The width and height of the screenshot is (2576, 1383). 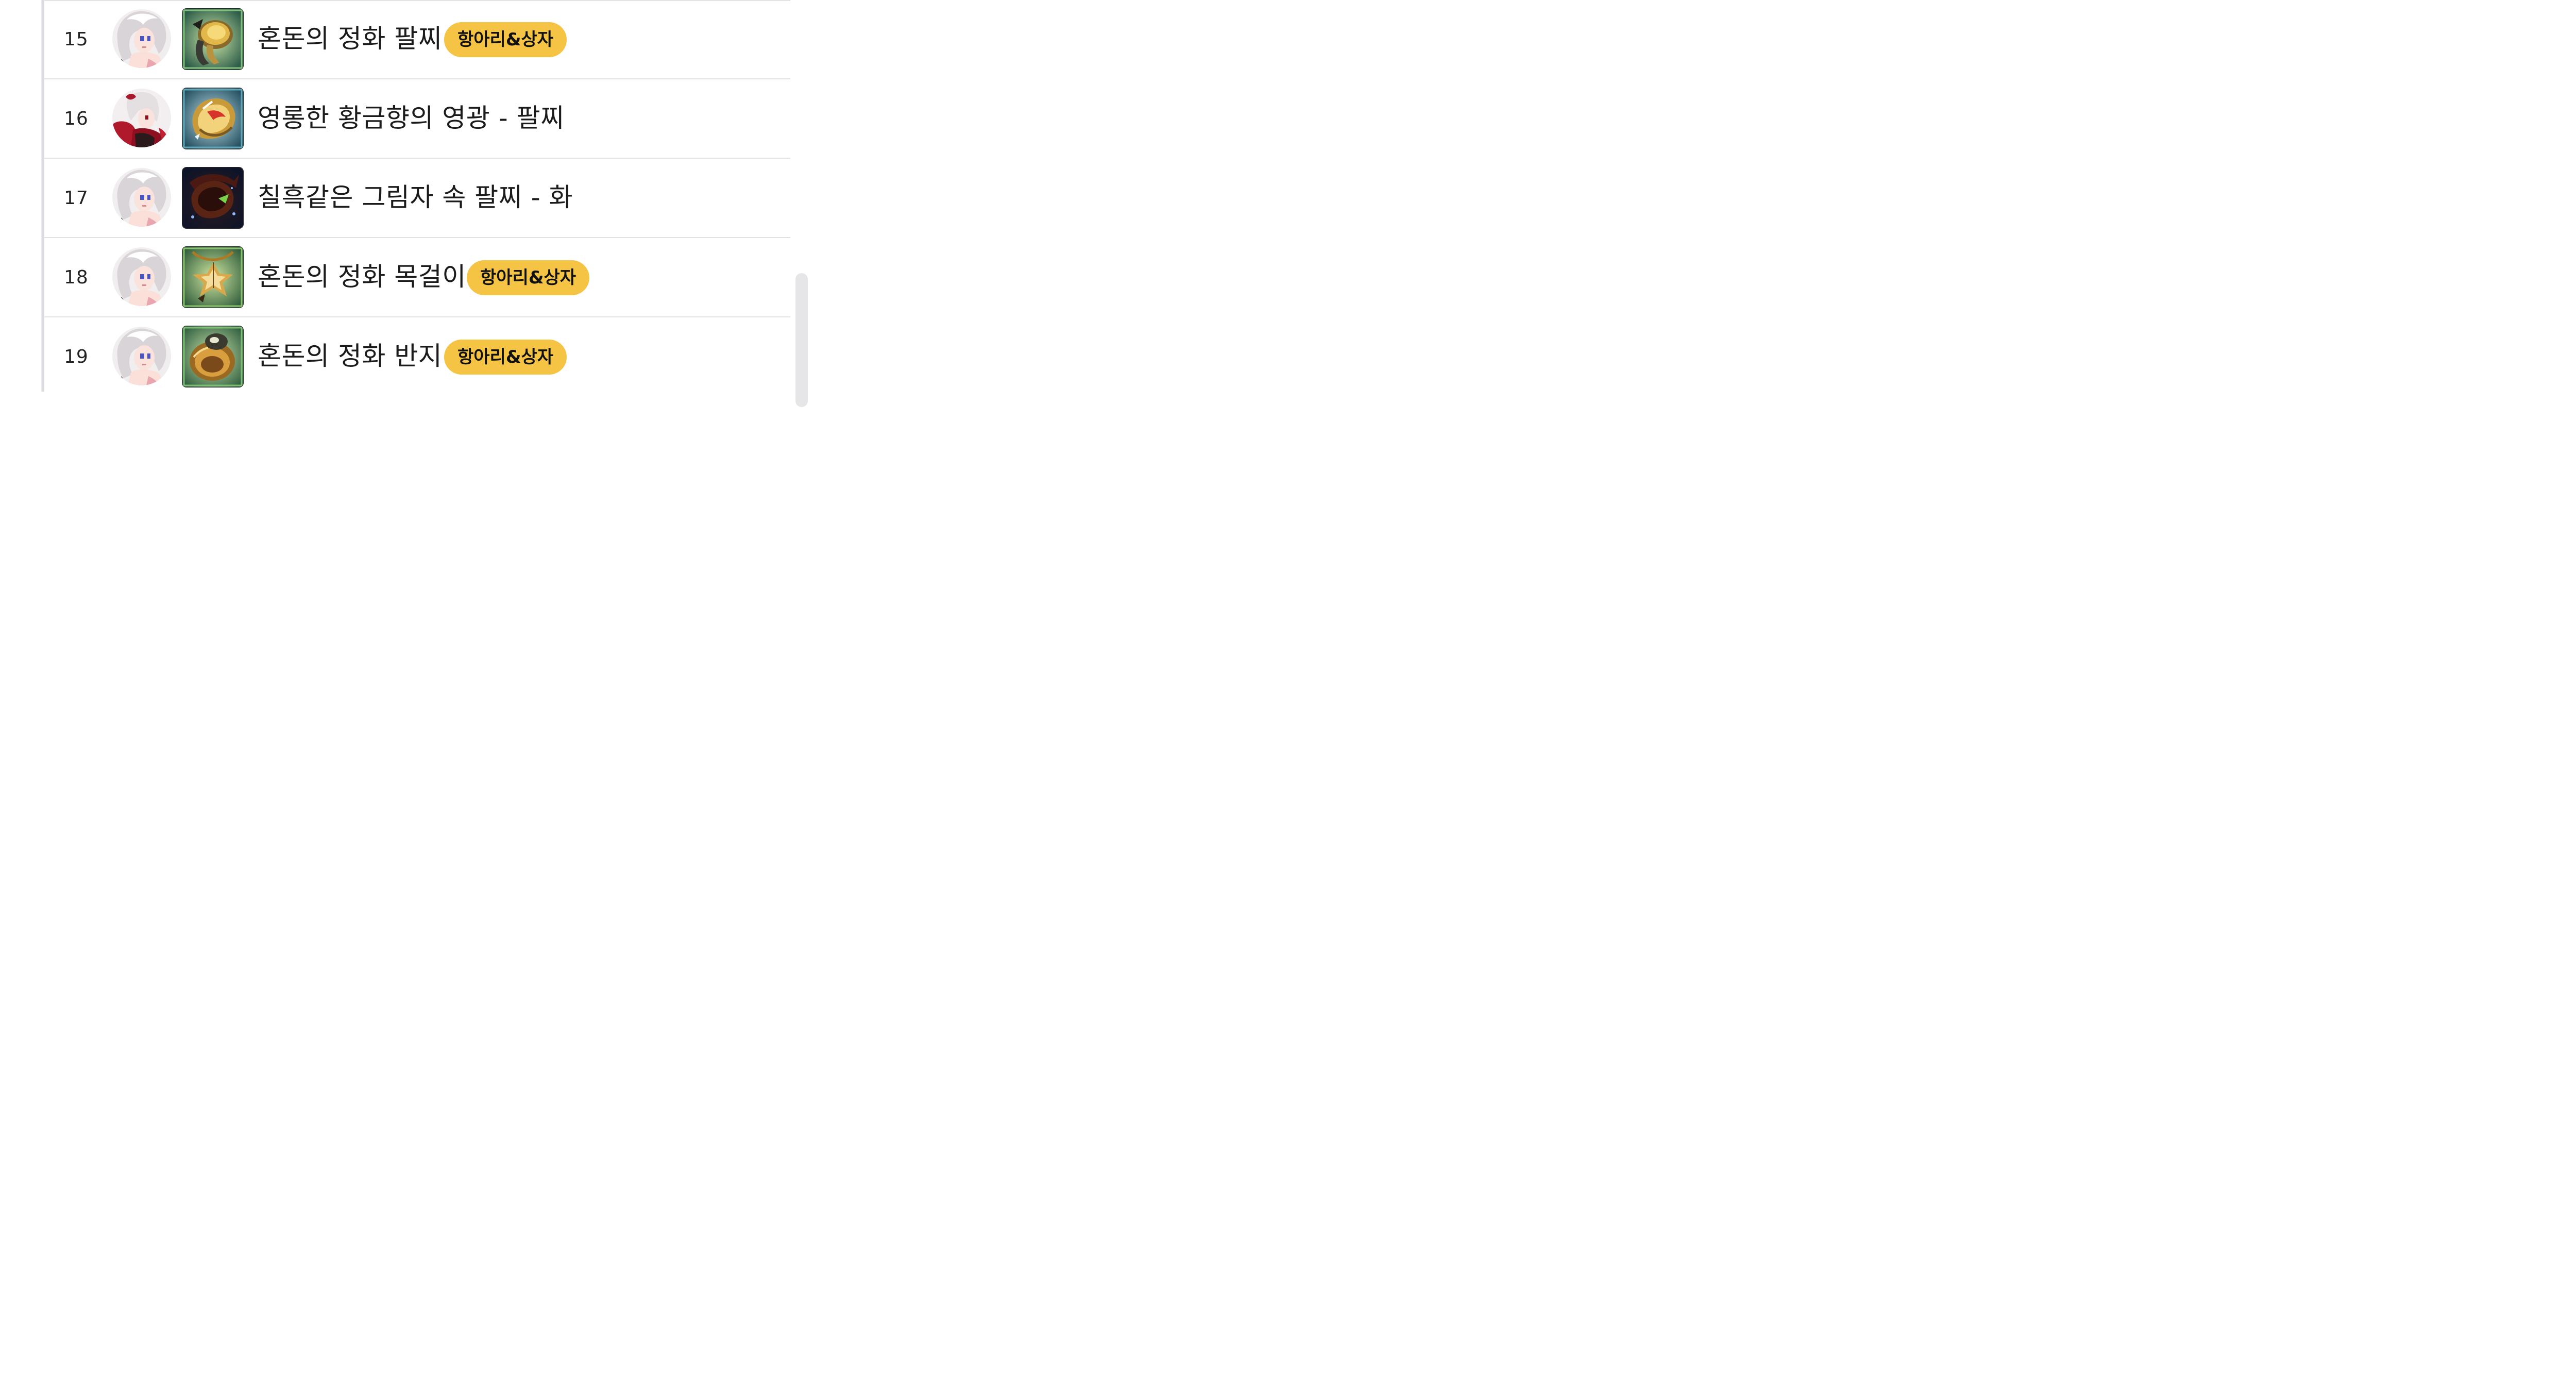 What do you see at coordinates (212, 277) in the screenshot?
I see `golden-star-necklace-icon` at bounding box center [212, 277].